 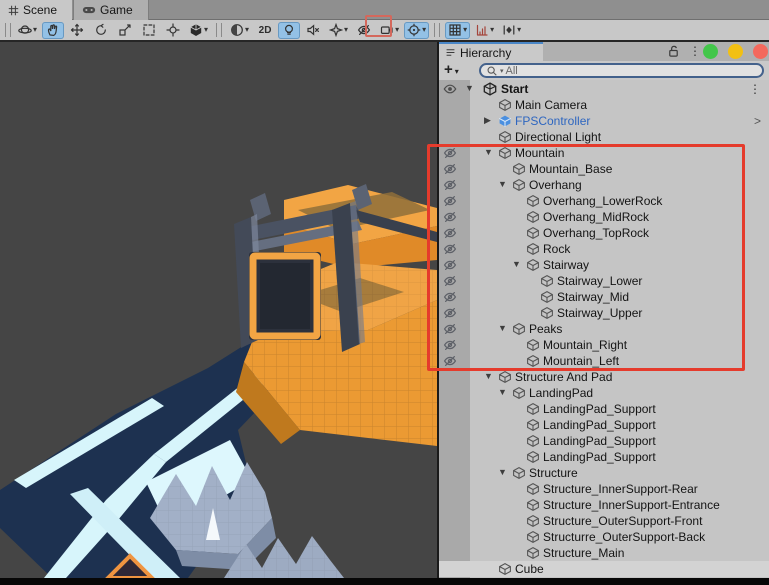 I want to click on mode-2d-button: 2D, so click(x=265, y=30).